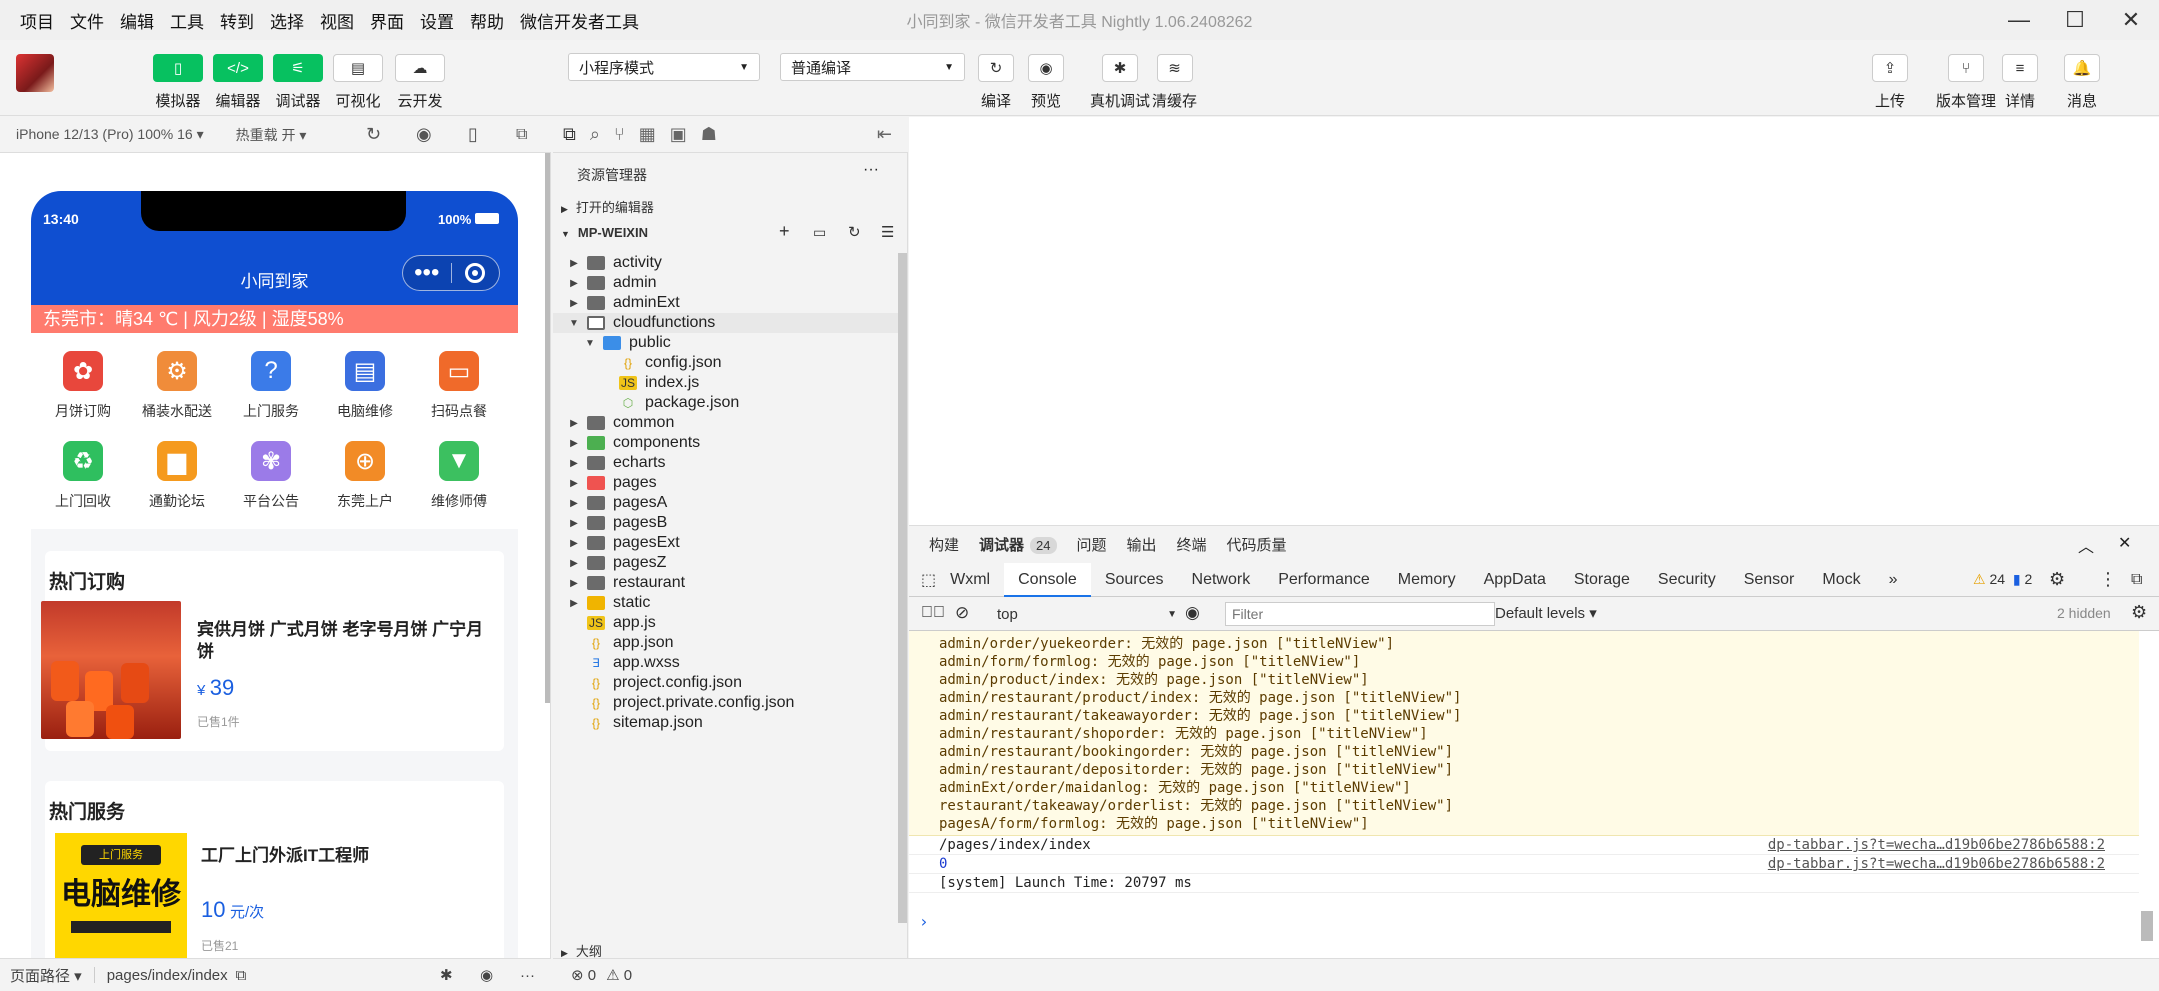 This screenshot has height=991, width=2159. I want to click on tree-item-pagesA: ▶ pagesA, so click(725, 503).